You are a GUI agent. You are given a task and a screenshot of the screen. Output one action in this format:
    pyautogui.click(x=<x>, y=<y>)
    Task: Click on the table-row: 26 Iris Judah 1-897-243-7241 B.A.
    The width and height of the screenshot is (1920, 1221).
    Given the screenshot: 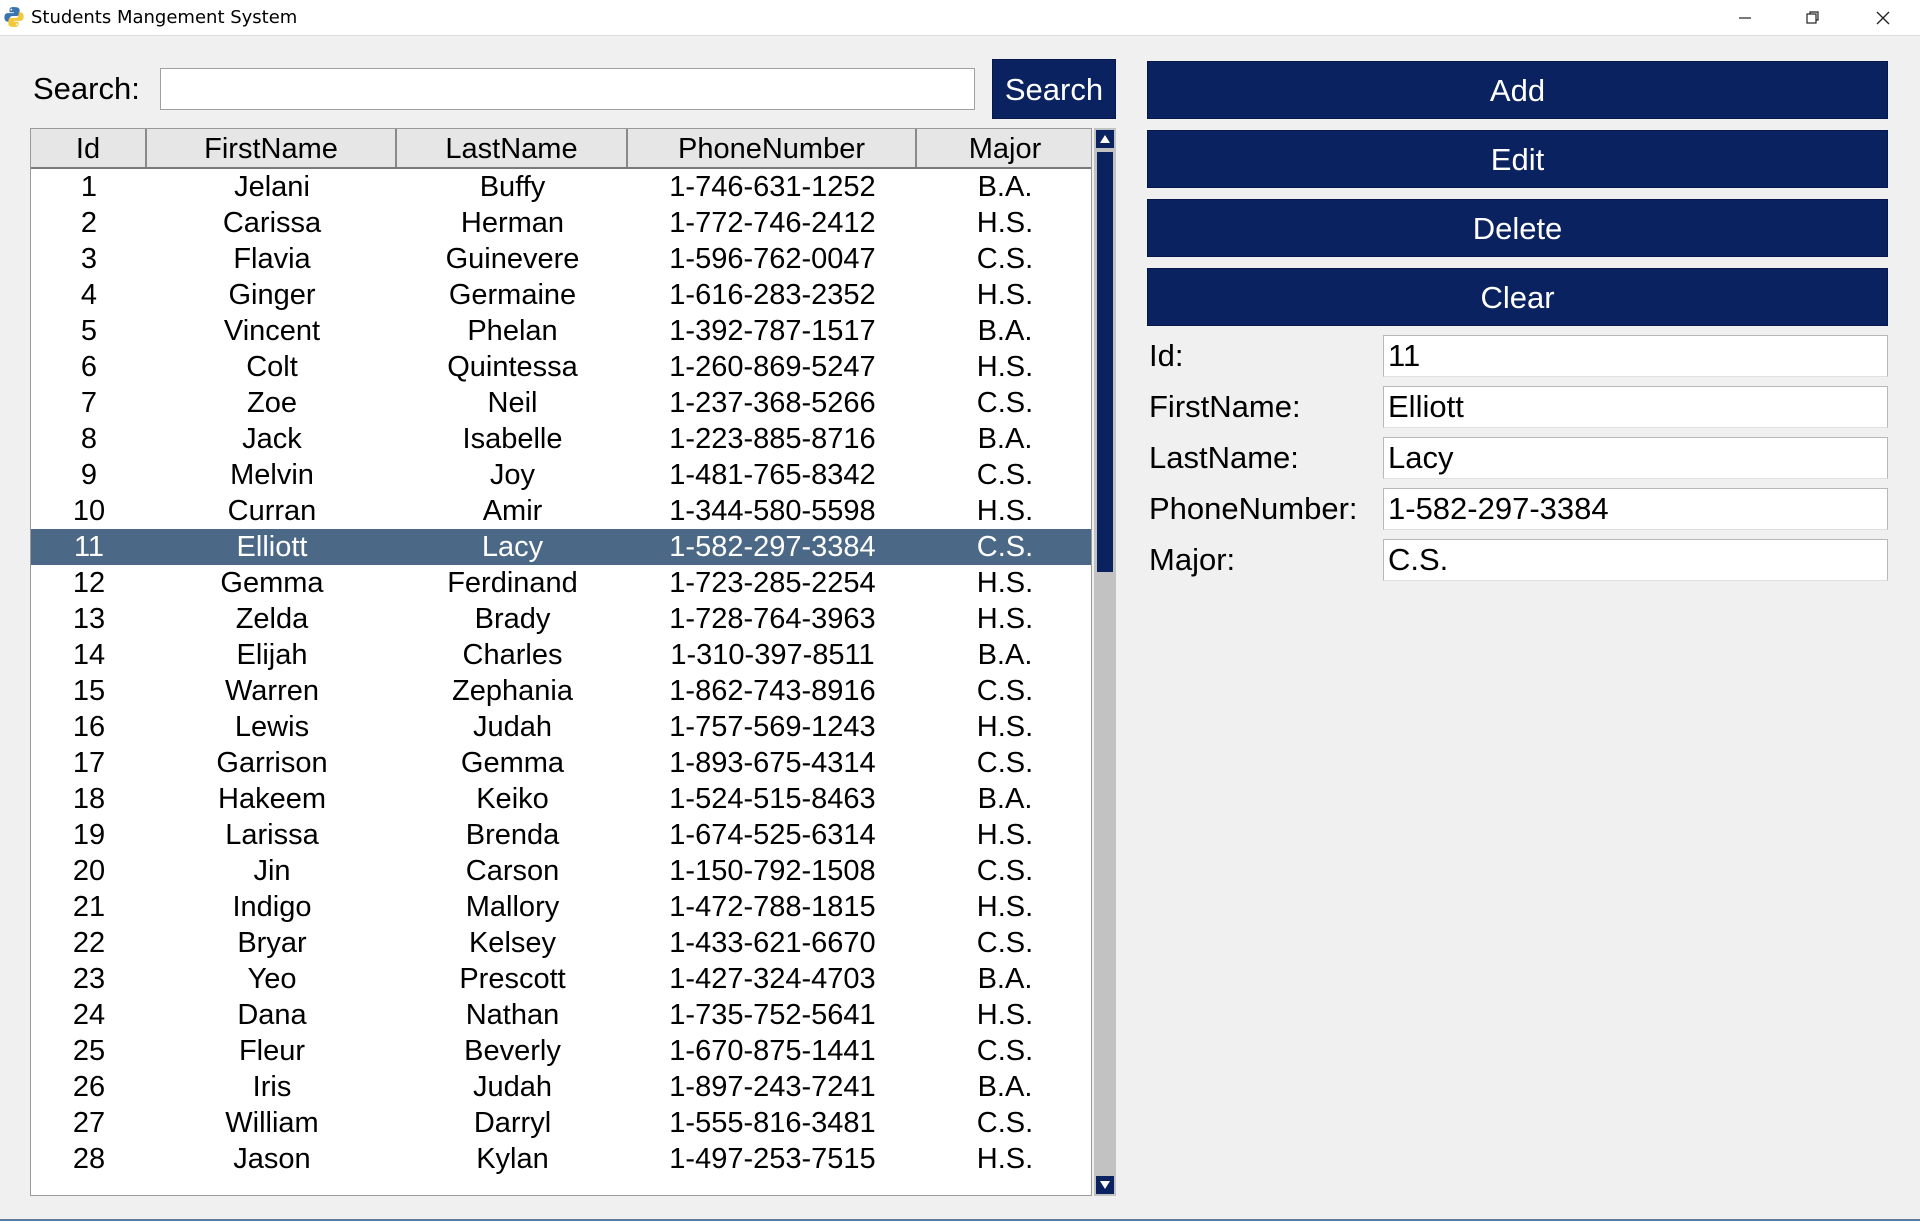 What is the action you would take?
    pyautogui.click(x=561, y=1087)
    